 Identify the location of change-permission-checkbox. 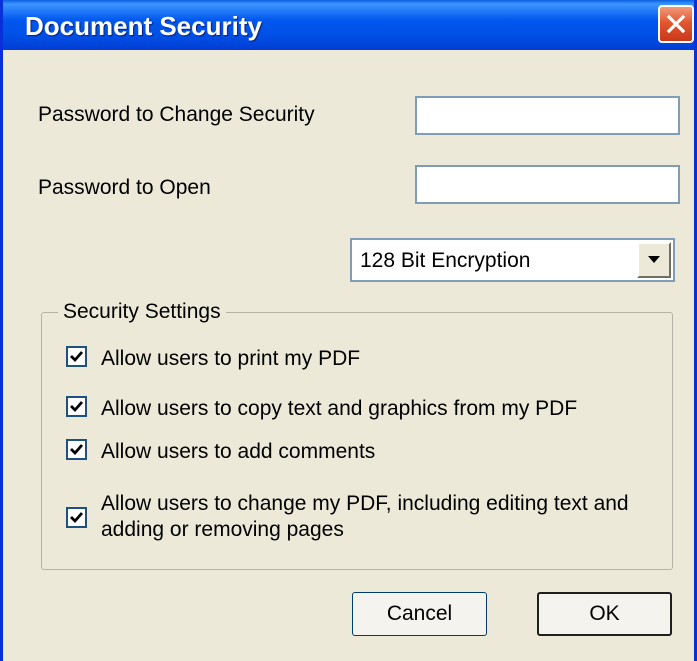
(76, 517).